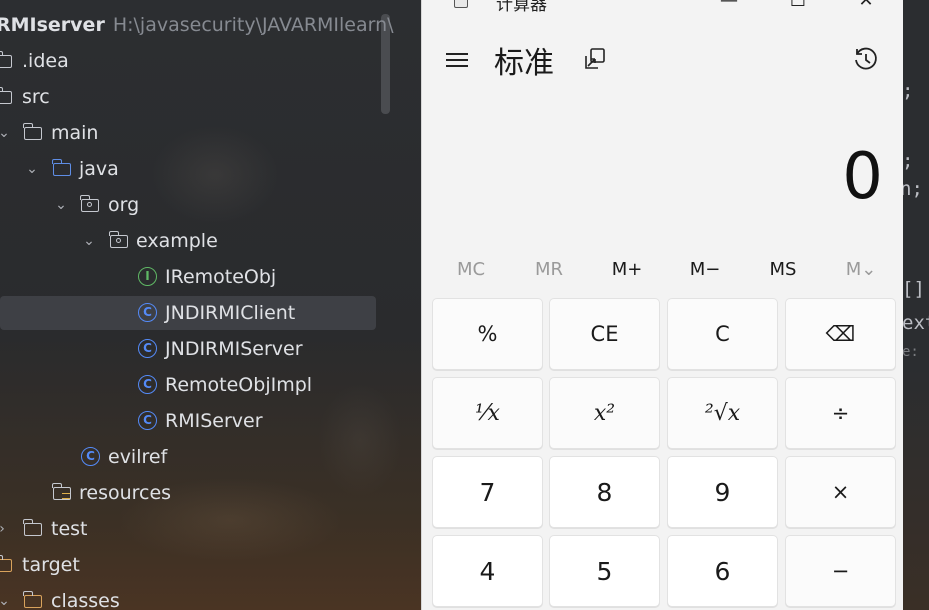 This screenshot has width=929, height=610. Describe the element at coordinates (487, 413) in the screenshot. I see `reciprocal-key: ⅟x` at that location.